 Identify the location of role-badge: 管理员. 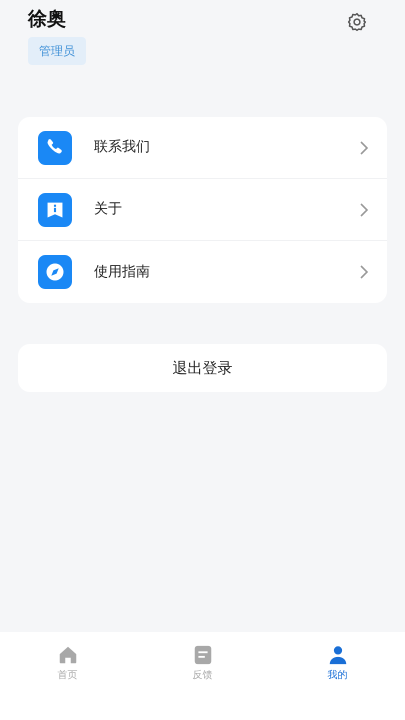
(57, 51).